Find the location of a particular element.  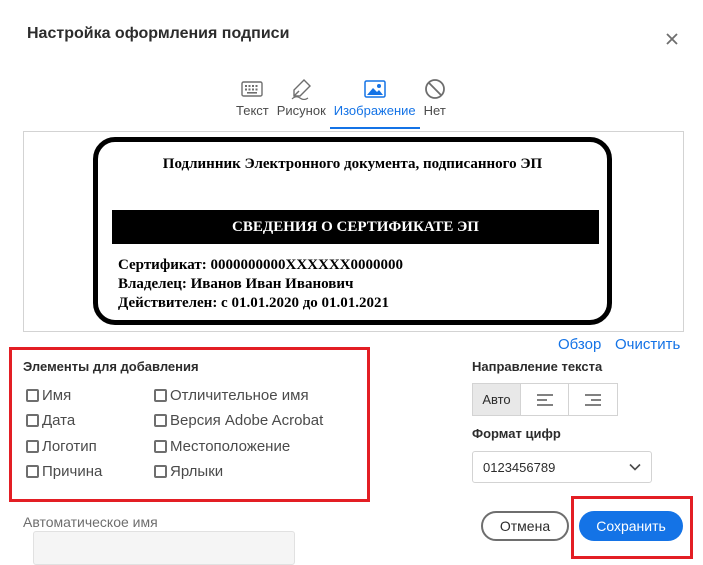

tab-text-label: Текст is located at coordinates (252, 110).